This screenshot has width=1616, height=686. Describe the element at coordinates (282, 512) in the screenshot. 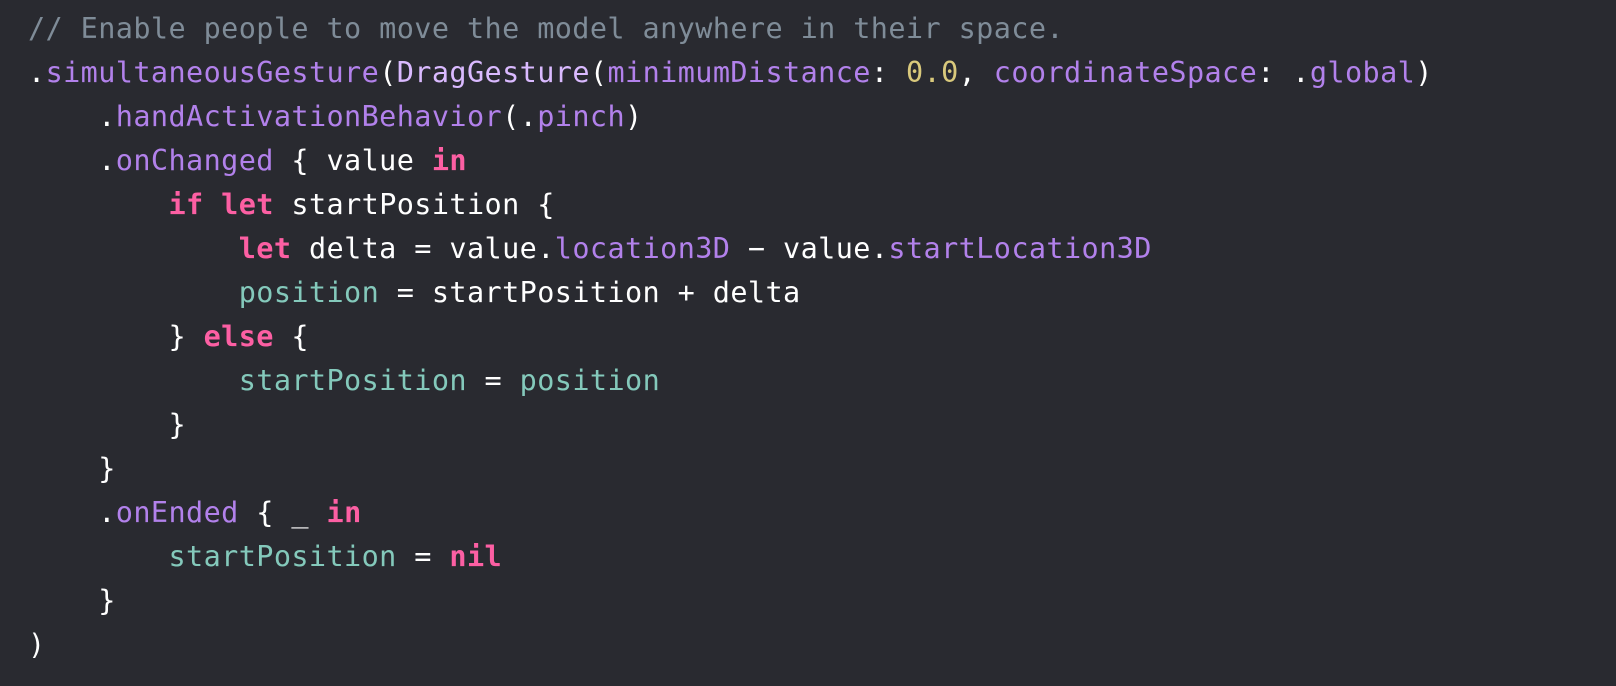

I see `code-token-plain: { _` at that location.